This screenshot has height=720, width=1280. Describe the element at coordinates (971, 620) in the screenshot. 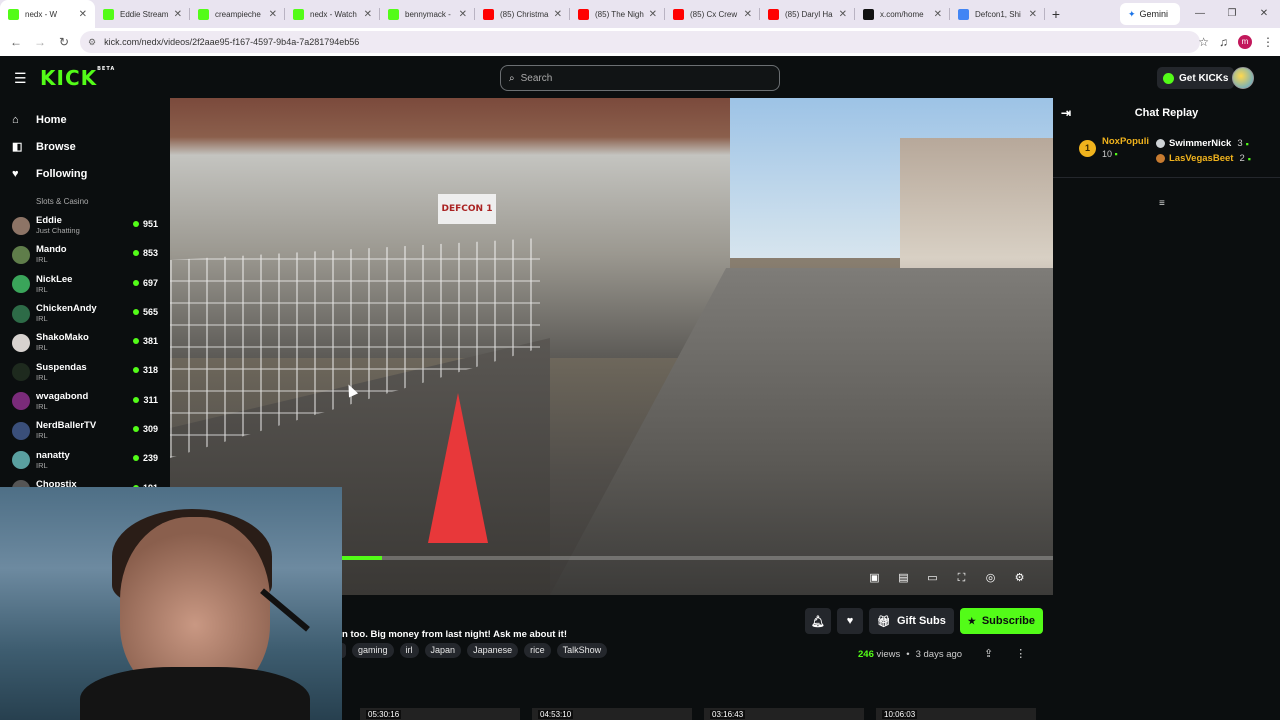

I see `star-icon: ★` at that location.